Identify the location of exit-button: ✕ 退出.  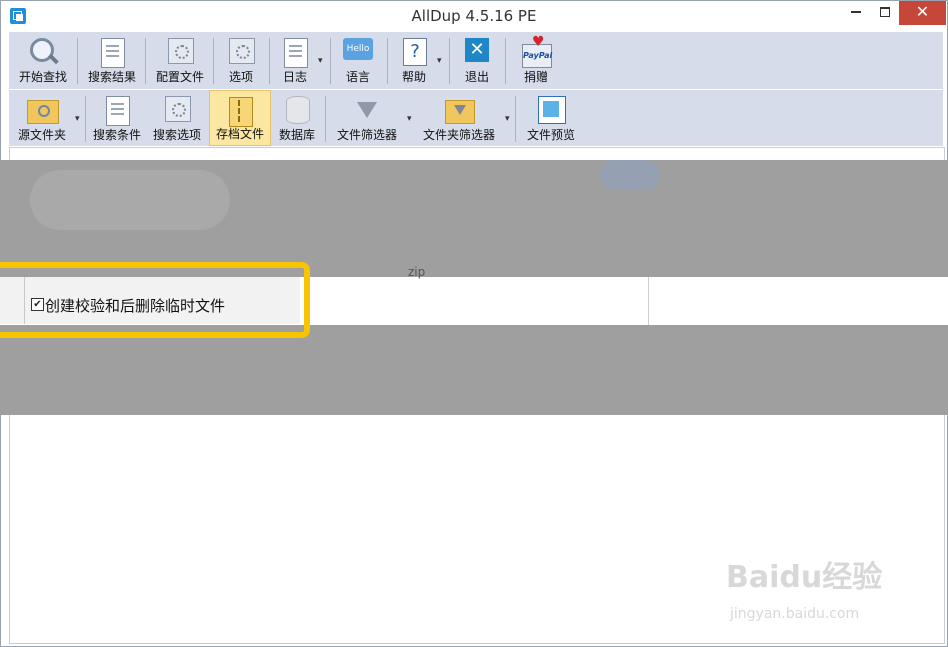
(477, 60).